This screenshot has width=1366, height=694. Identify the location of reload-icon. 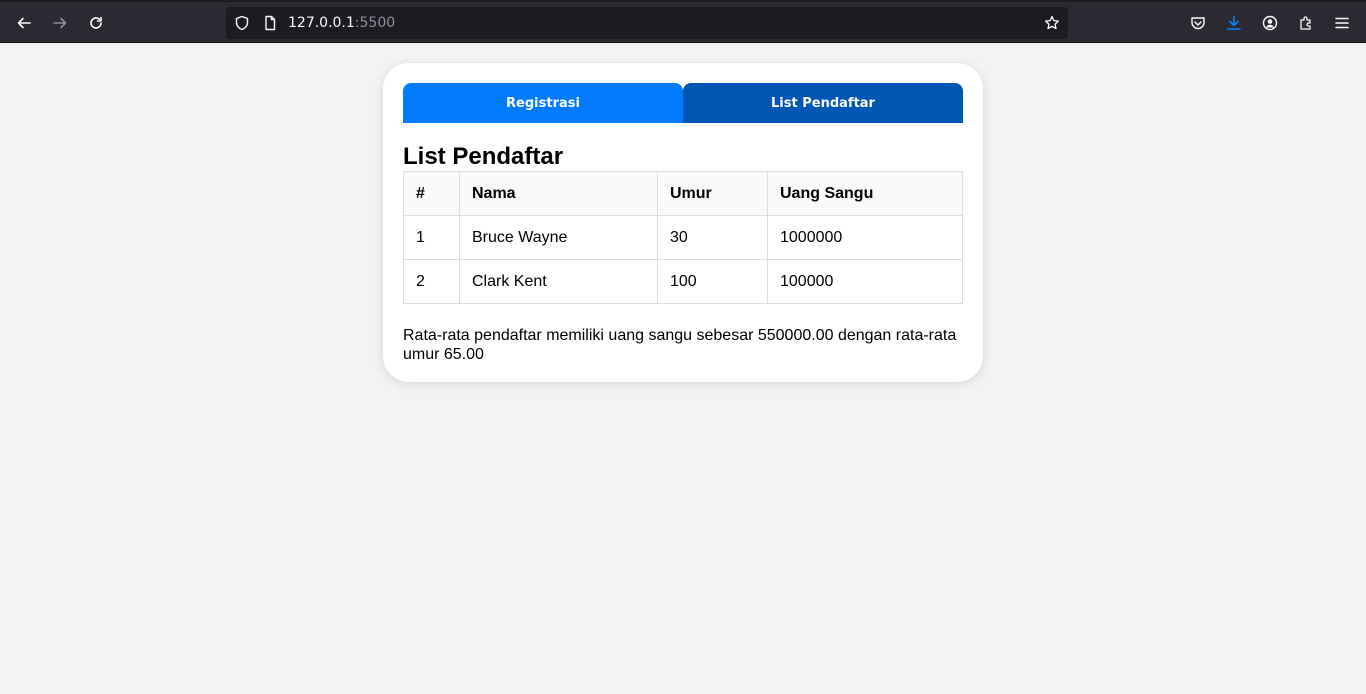
(96, 22).